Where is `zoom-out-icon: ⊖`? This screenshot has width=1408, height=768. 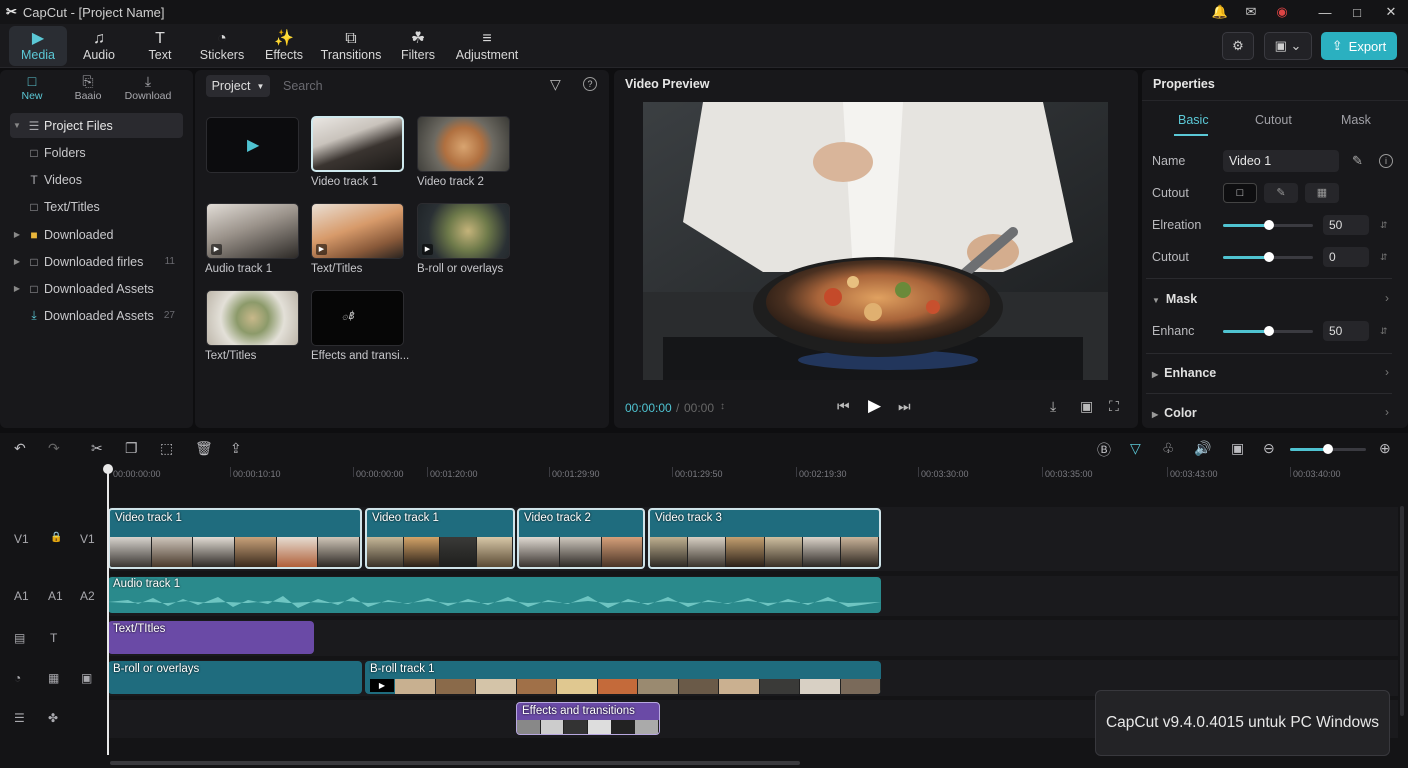 zoom-out-icon: ⊖ is located at coordinates (1269, 448).